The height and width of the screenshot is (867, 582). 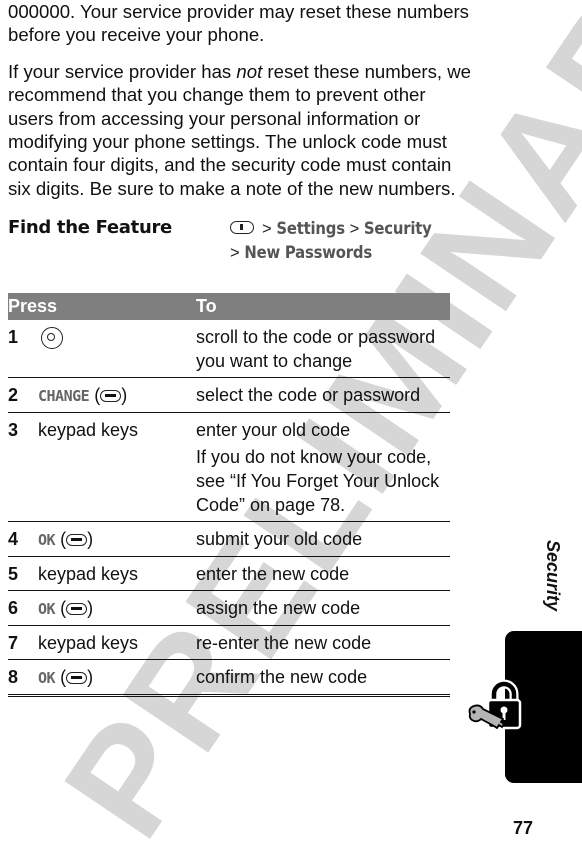 What do you see at coordinates (23, 539) in the screenshot?
I see `step-number: 4` at bounding box center [23, 539].